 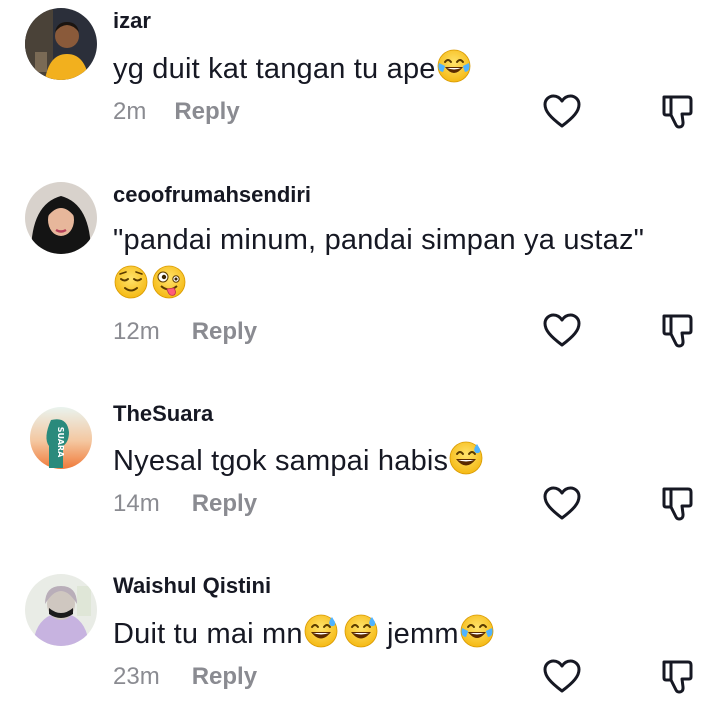 What do you see at coordinates (185, 332) in the screenshot?
I see `comment-meta: 12m Reply` at bounding box center [185, 332].